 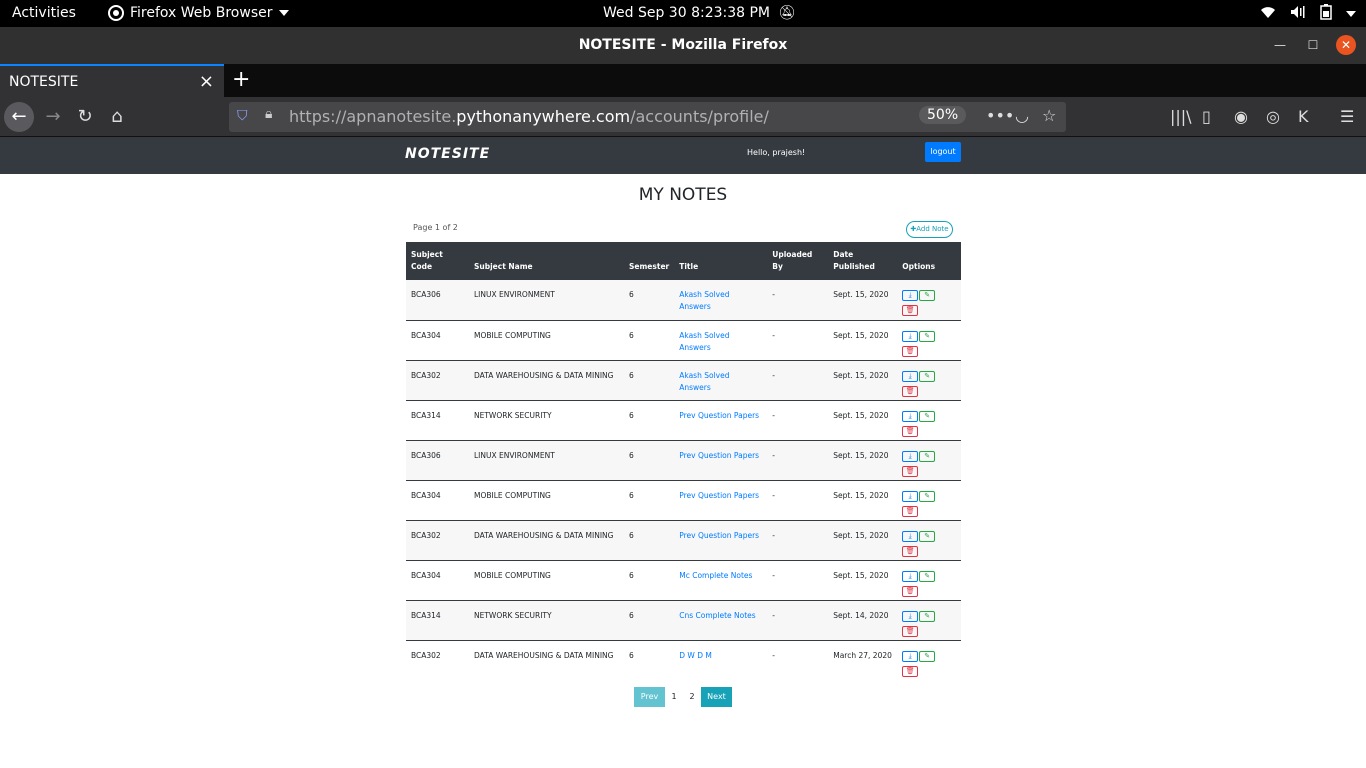 I want to click on cell-subject-name: DATA WAREHOUSING & DATA MINING, so click(x=546, y=659).